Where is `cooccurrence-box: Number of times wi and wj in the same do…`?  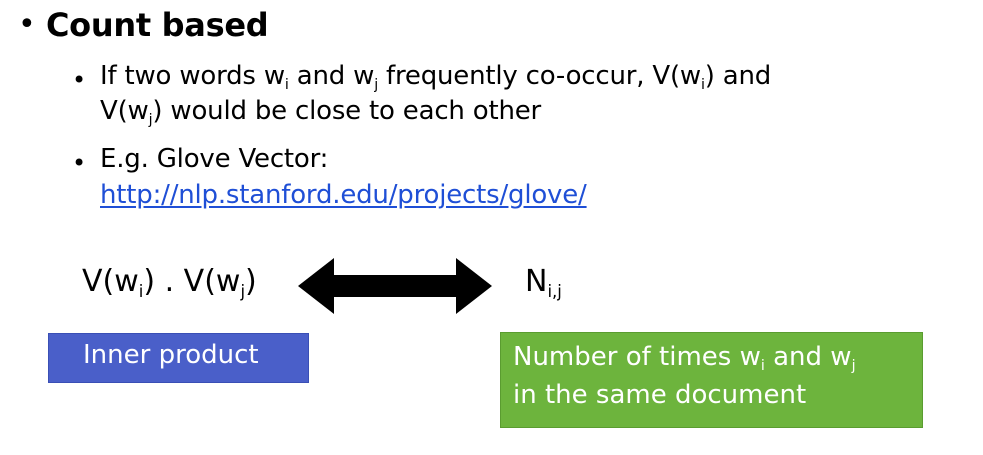
cooccurrence-box: Number of times wi and wj in the same do… is located at coordinates (711, 380).